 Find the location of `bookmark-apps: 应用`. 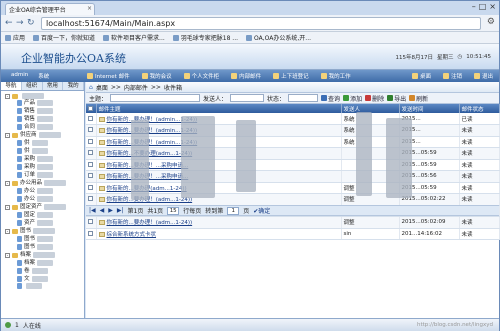

bookmark-apps: 应用 is located at coordinates (15, 38).